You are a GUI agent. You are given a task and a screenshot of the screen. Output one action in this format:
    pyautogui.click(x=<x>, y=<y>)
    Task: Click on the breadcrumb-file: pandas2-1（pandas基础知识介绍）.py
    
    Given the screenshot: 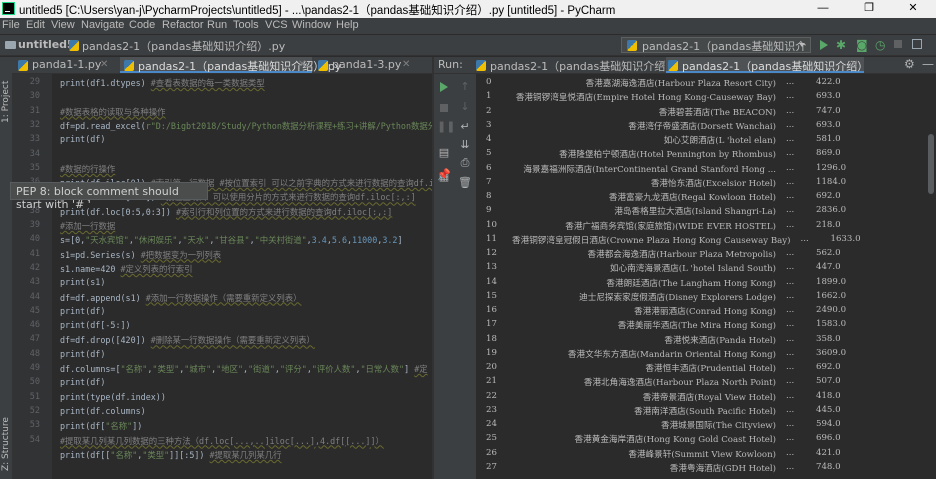 What is the action you would take?
    pyautogui.click(x=183, y=46)
    